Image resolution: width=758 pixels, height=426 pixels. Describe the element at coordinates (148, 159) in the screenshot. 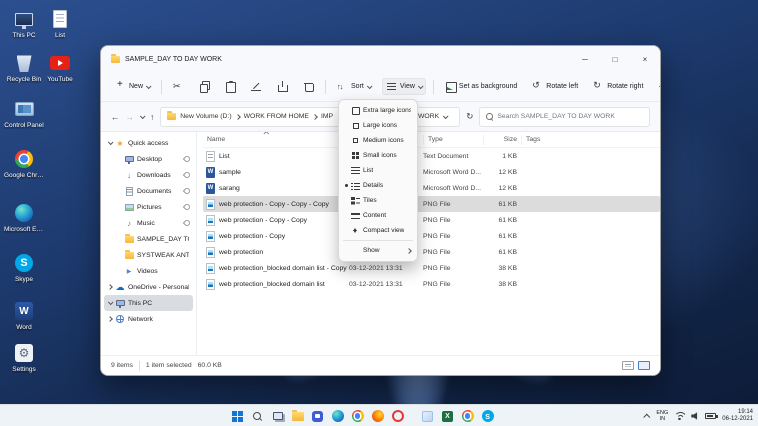

I see `sidebar-item-desktop: Desktop` at that location.